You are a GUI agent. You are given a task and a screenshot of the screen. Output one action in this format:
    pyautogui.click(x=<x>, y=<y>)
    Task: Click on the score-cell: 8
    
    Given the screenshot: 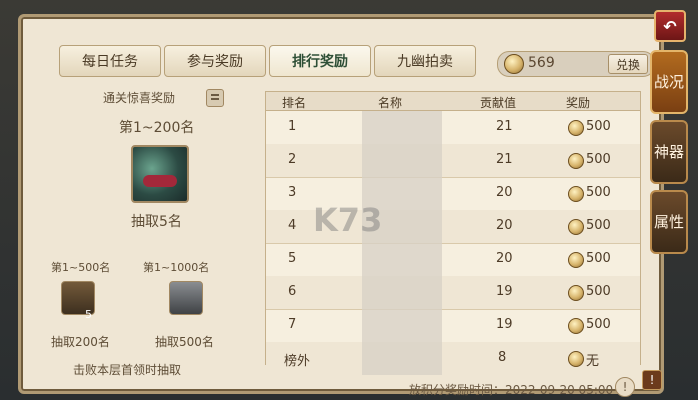 What is the action you would take?
    pyautogui.click(x=502, y=357)
    